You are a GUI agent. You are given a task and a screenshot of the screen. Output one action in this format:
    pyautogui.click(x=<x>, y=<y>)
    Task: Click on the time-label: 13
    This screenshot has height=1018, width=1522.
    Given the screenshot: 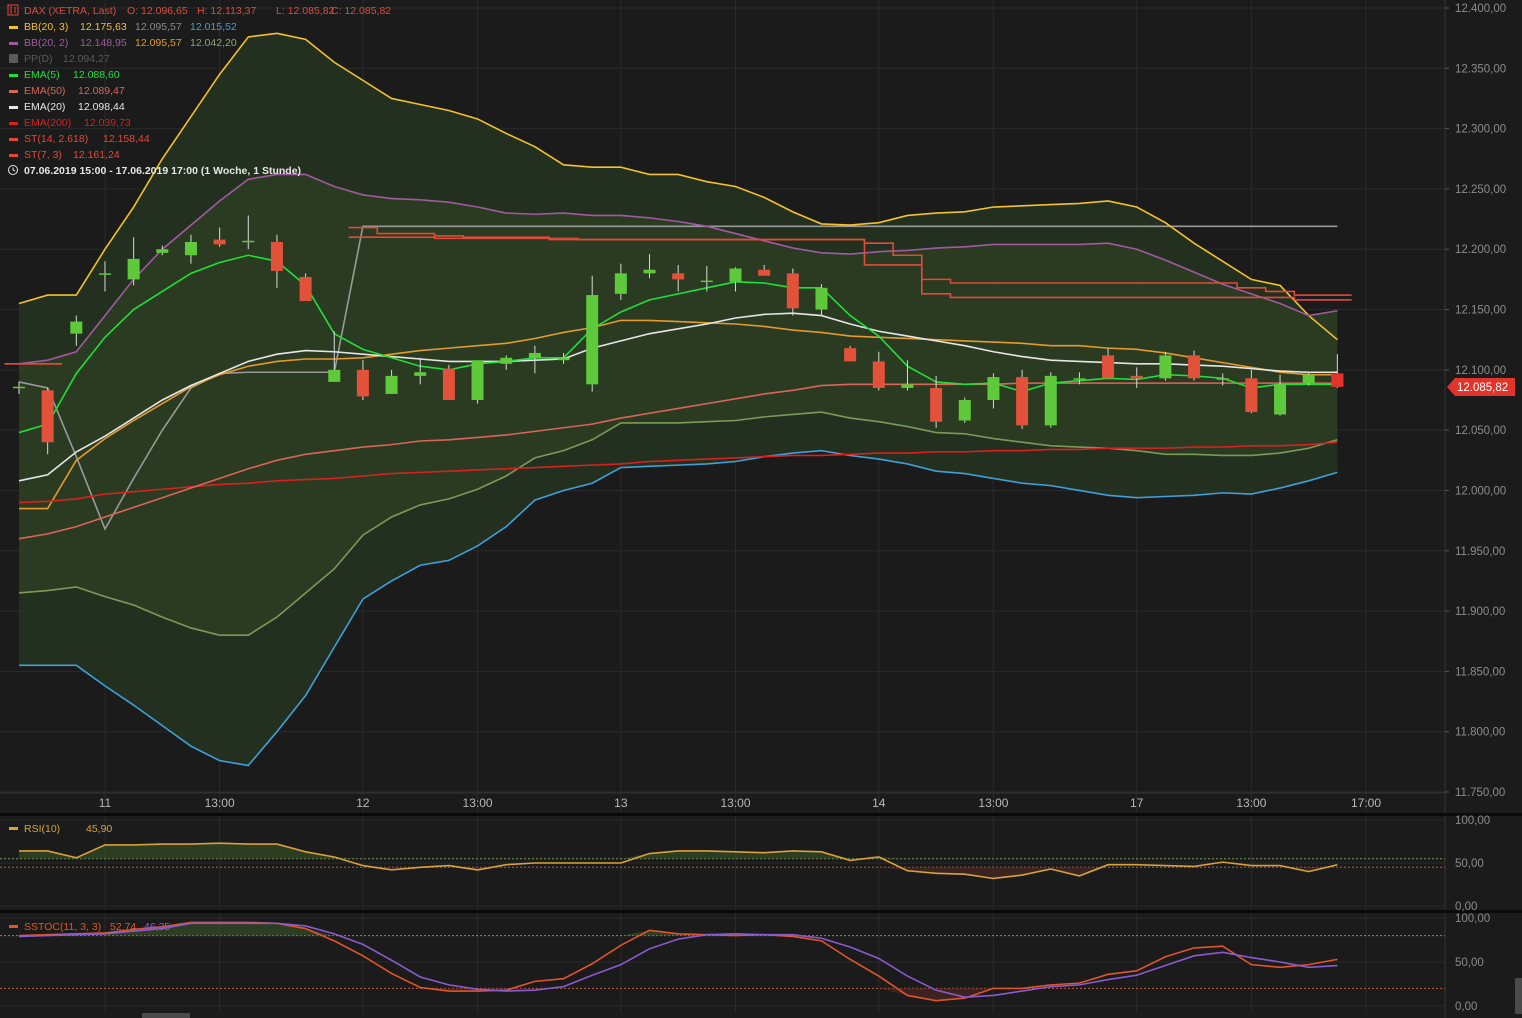 What is the action you would take?
    pyautogui.click(x=621, y=803)
    